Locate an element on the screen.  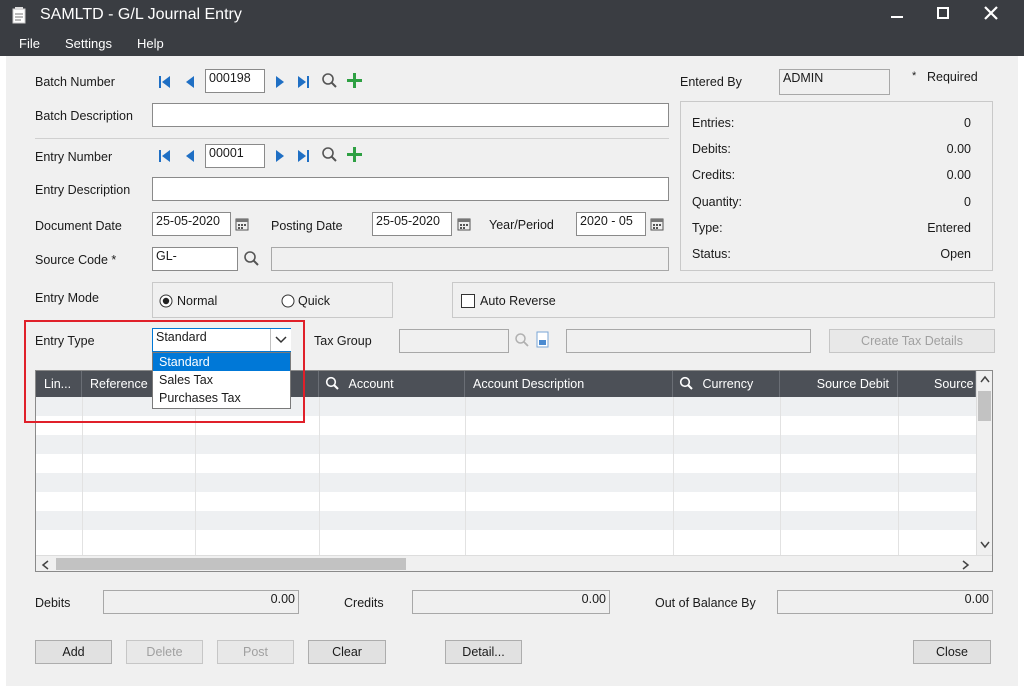
post-button: Post is located at coordinates (255, 652).